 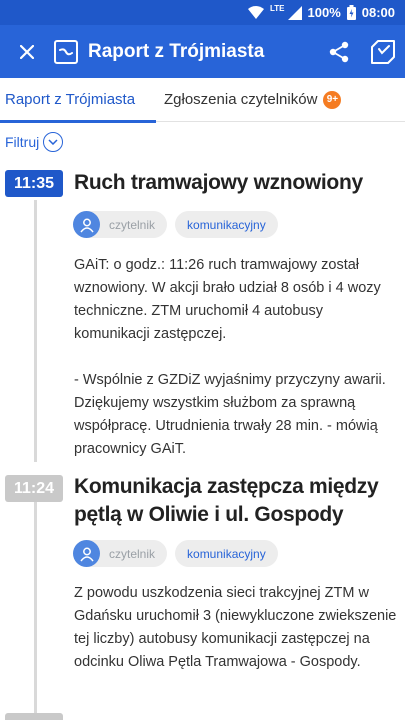 What do you see at coordinates (53, 142) in the screenshot?
I see `chevron-down-icon` at bounding box center [53, 142].